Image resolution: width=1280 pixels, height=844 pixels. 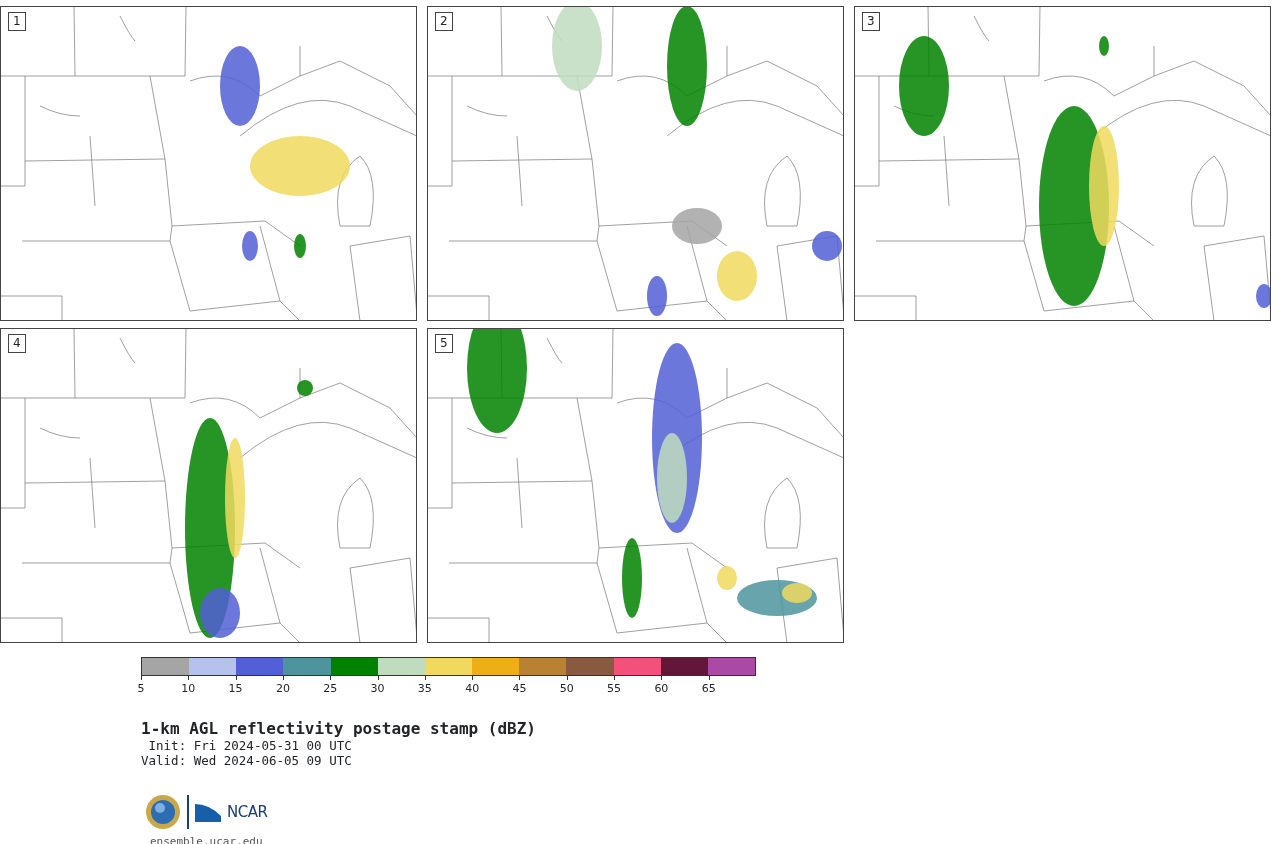 What do you see at coordinates (17, 343) in the screenshot?
I see `panel-number: 4` at bounding box center [17, 343].